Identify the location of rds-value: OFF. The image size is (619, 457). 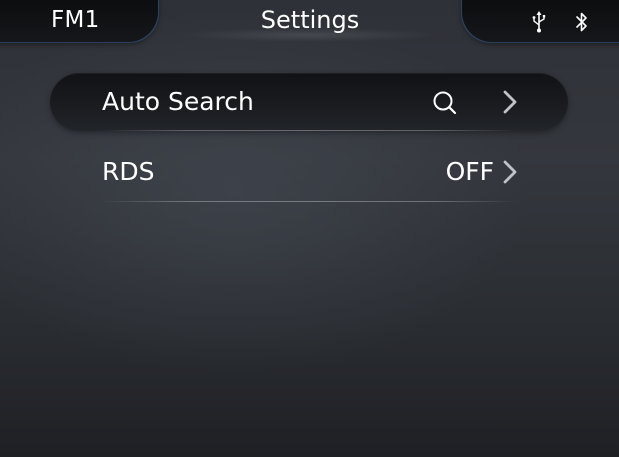
(469, 171).